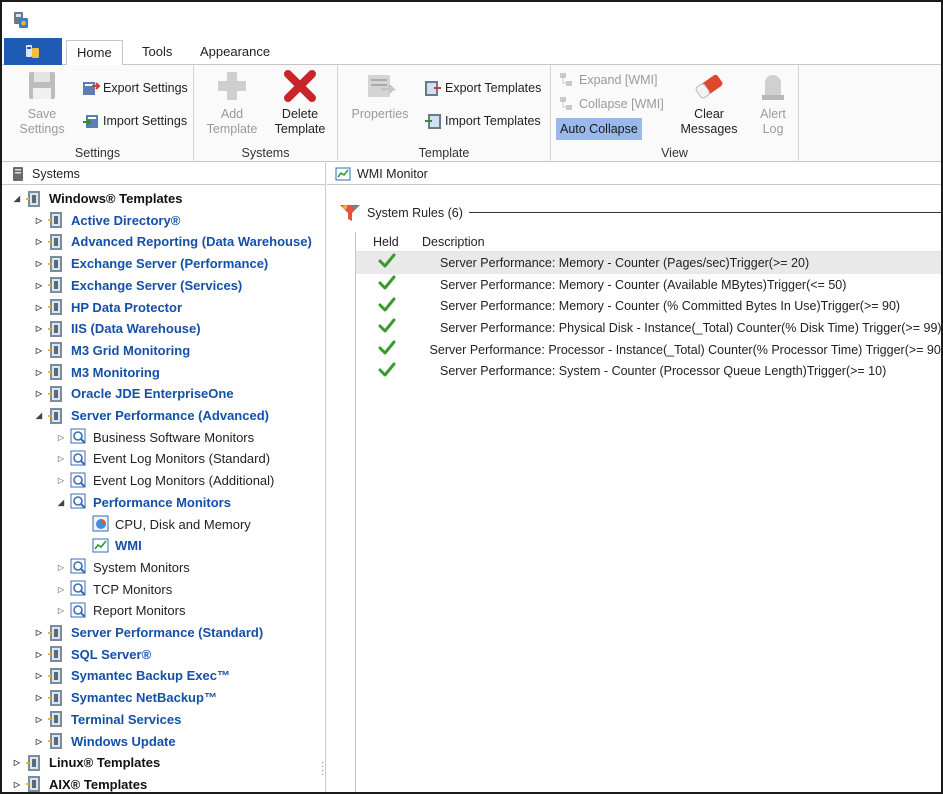  I want to click on tree-node-label: Exchange Server (Services), so click(157, 285).